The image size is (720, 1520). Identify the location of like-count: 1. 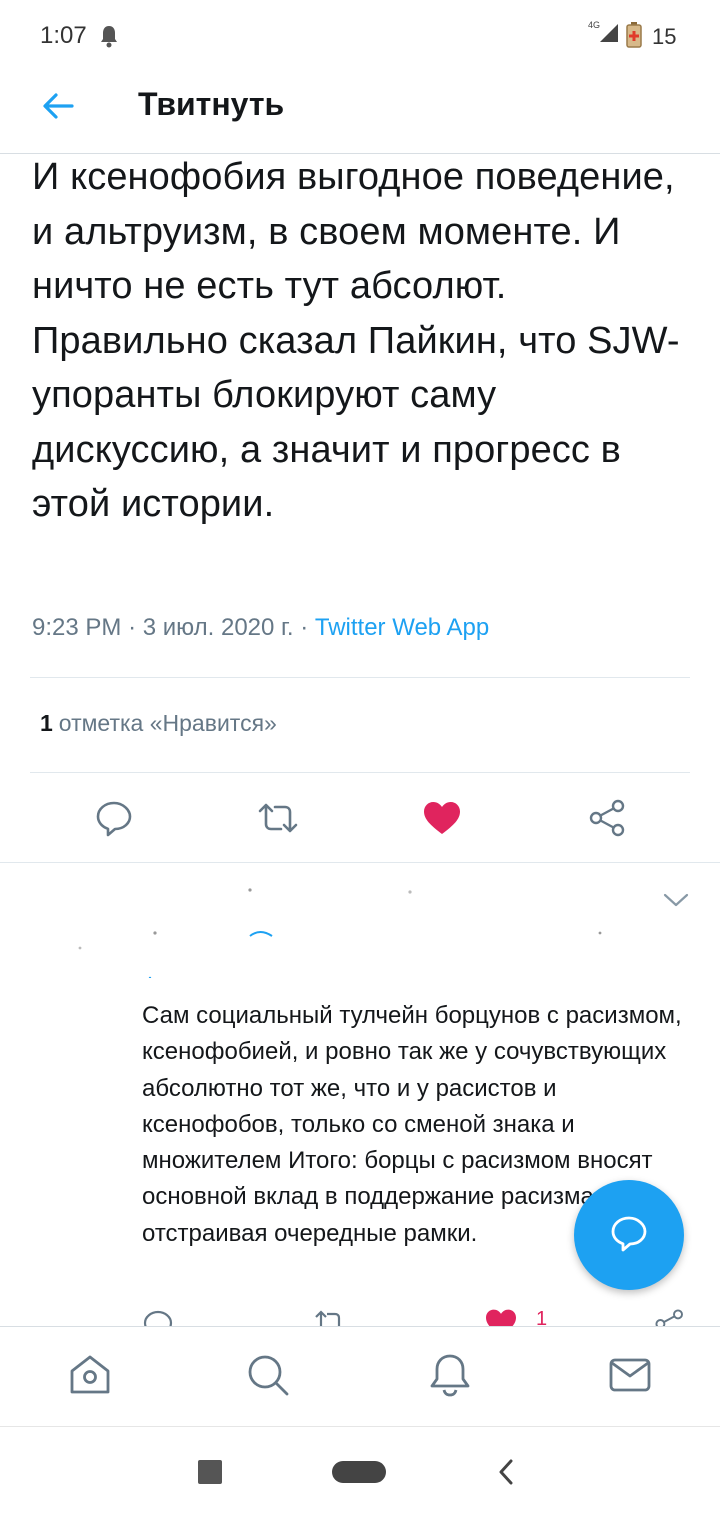
(46, 723).